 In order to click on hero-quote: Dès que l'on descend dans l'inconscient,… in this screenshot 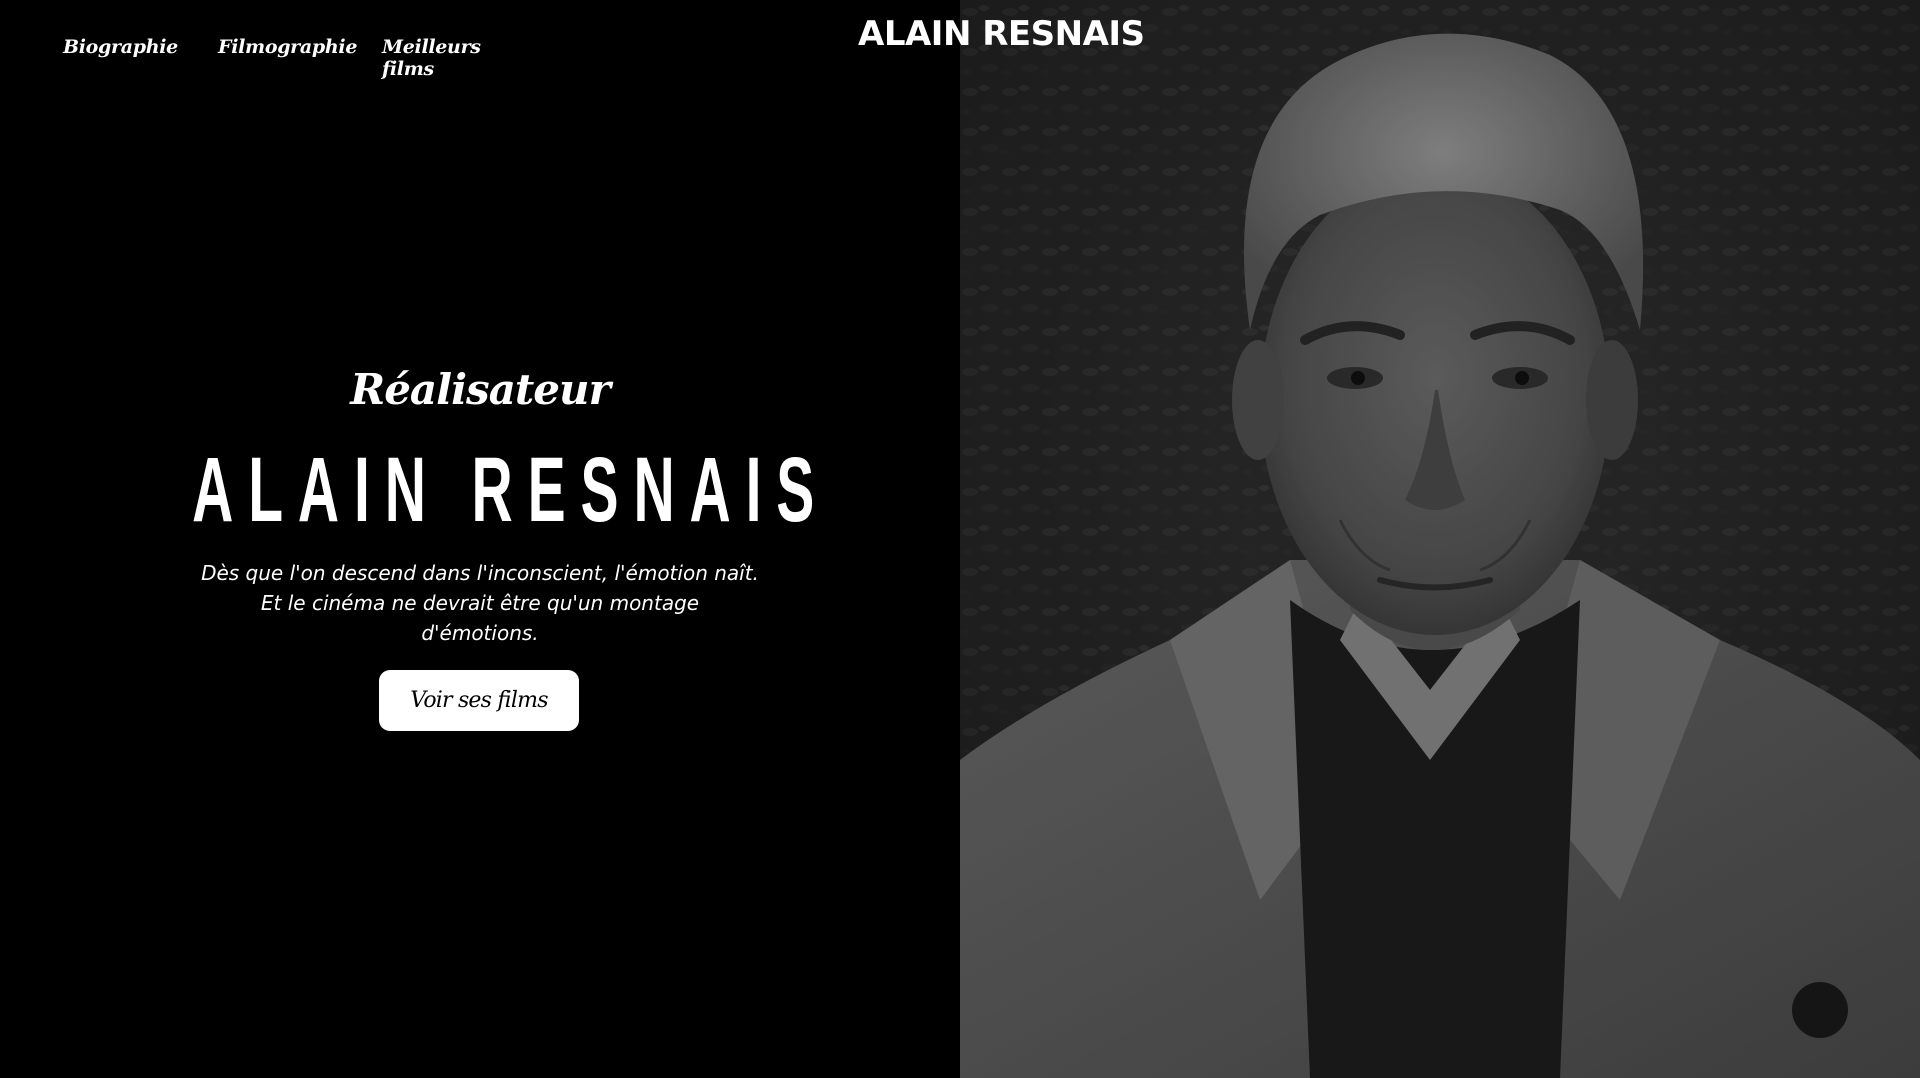, I will do `click(480, 603)`.